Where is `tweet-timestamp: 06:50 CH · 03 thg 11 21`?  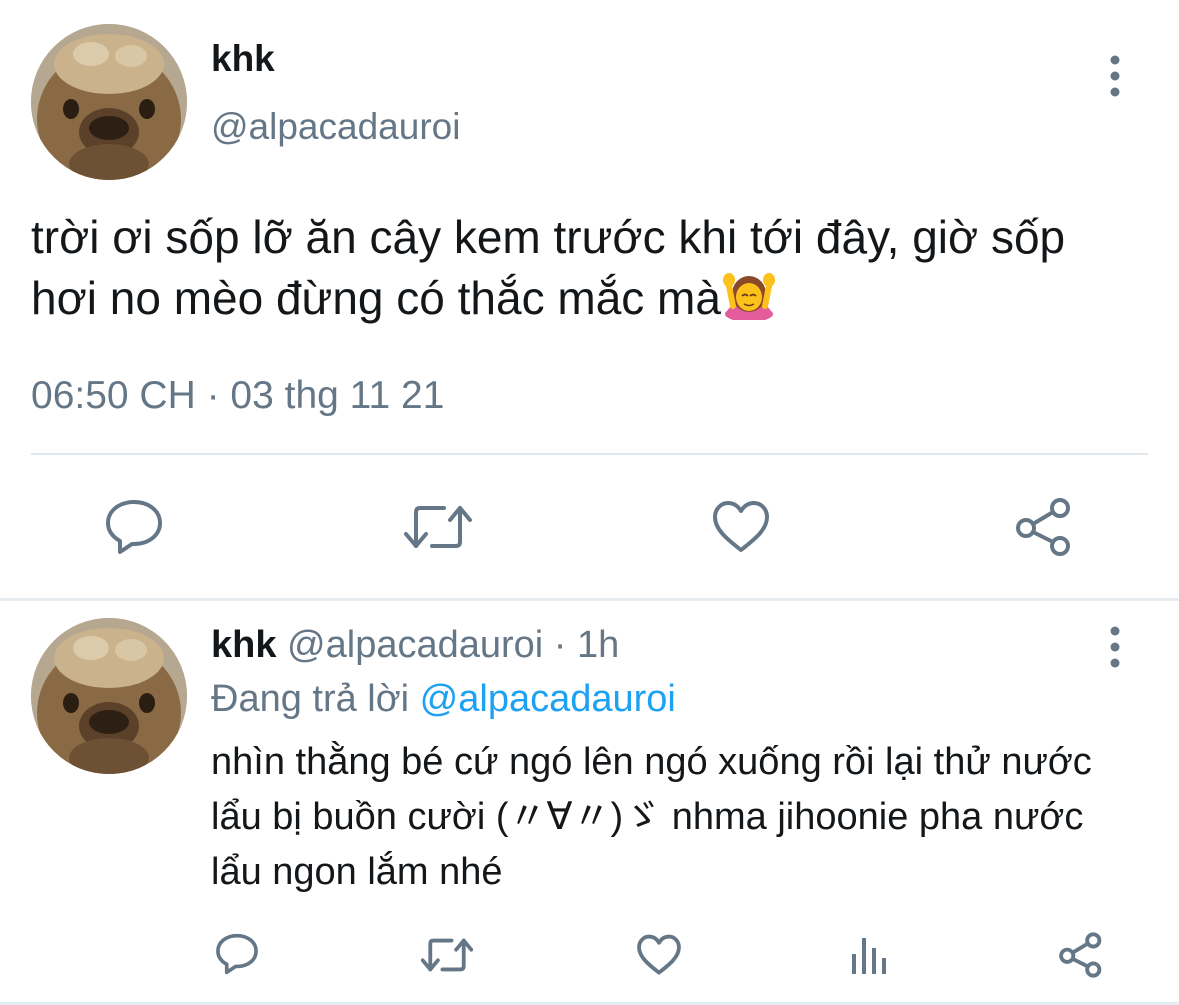 tweet-timestamp: 06:50 CH · 03 thg 11 21 is located at coordinates (237, 396).